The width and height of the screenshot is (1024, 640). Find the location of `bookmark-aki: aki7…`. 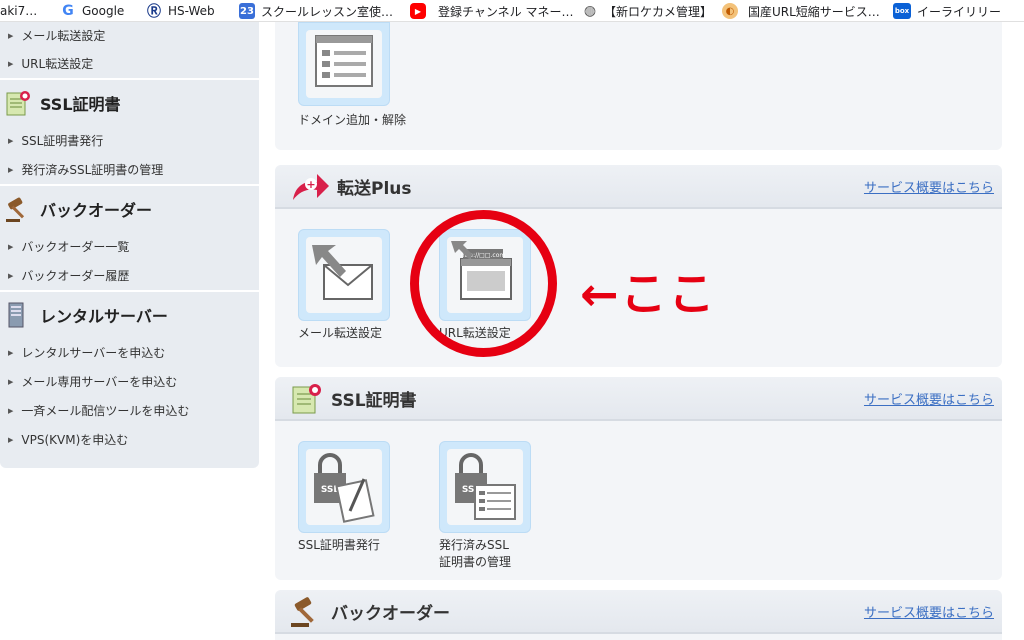

bookmark-aki: aki7… is located at coordinates (18, 11).